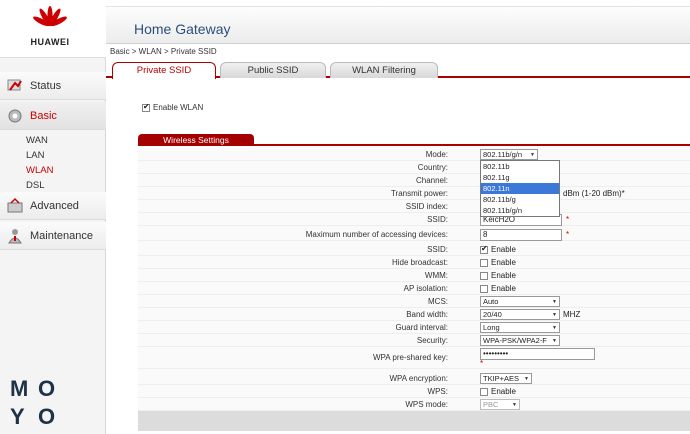  I want to click on row-wps-mode: WPS mode: PBC, so click(414, 404).